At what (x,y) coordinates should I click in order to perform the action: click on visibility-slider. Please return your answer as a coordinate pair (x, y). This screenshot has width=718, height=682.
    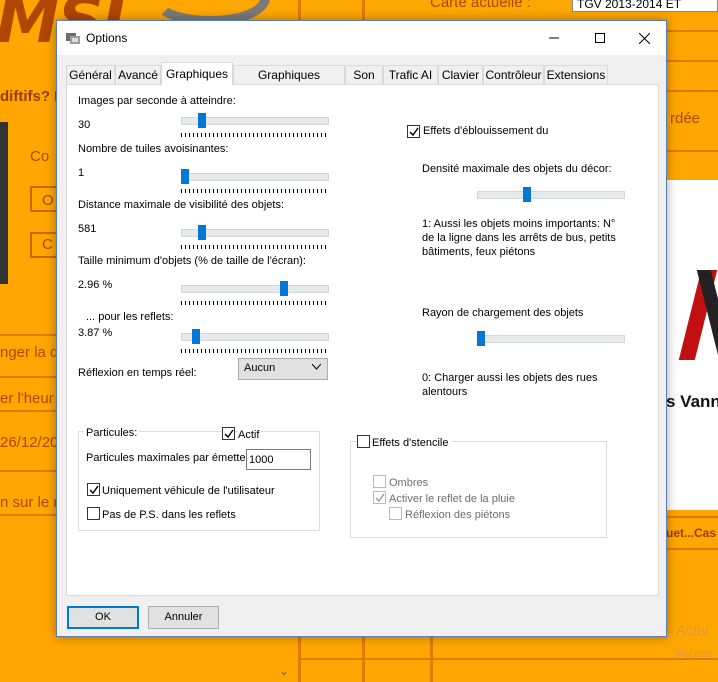
    Looking at the image, I should click on (255, 237).